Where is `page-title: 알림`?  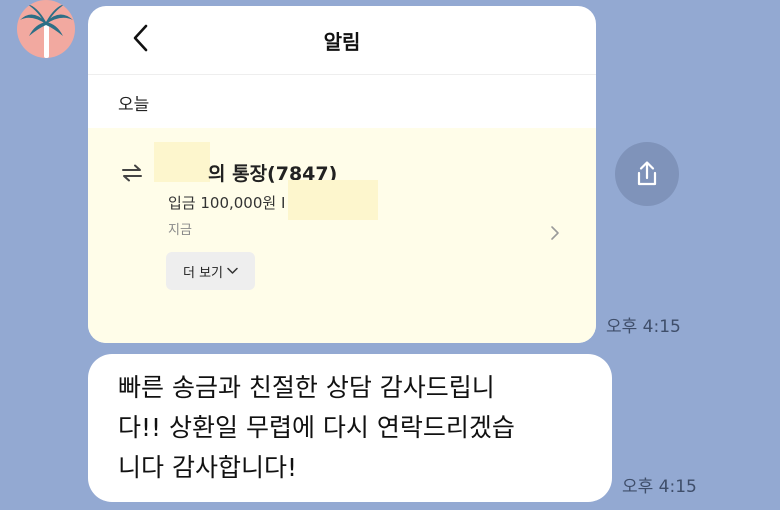
page-title: 알림 is located at coordinates (342, 42).